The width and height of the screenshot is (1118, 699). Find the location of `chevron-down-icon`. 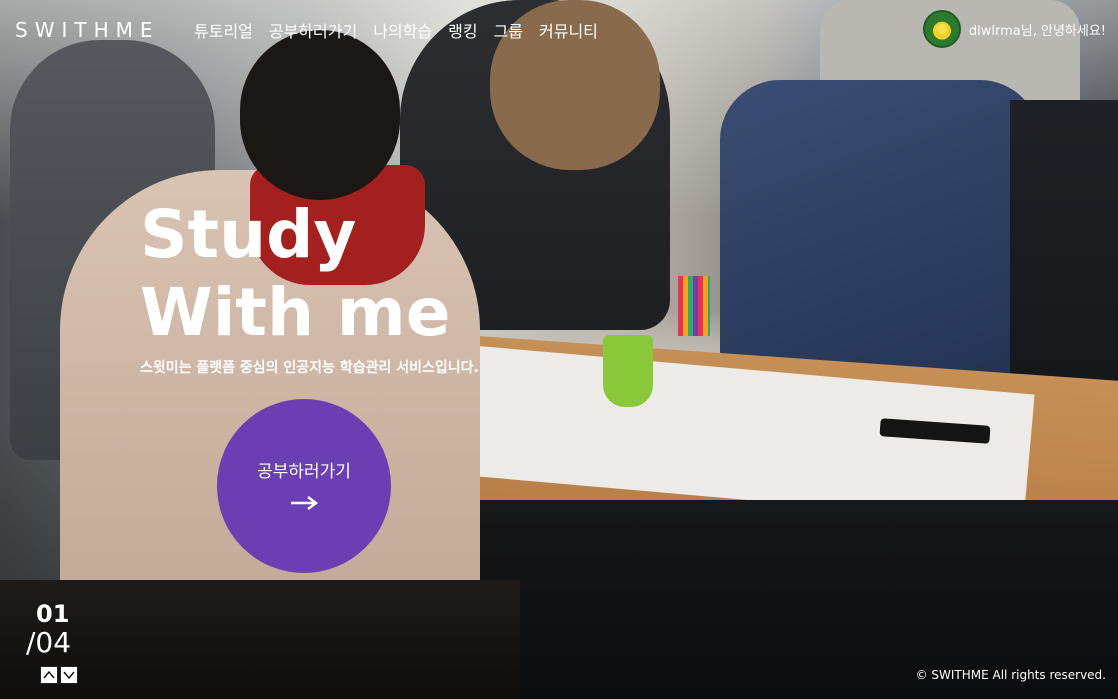

chevron-down-icon is located at coordinates (69, 675).